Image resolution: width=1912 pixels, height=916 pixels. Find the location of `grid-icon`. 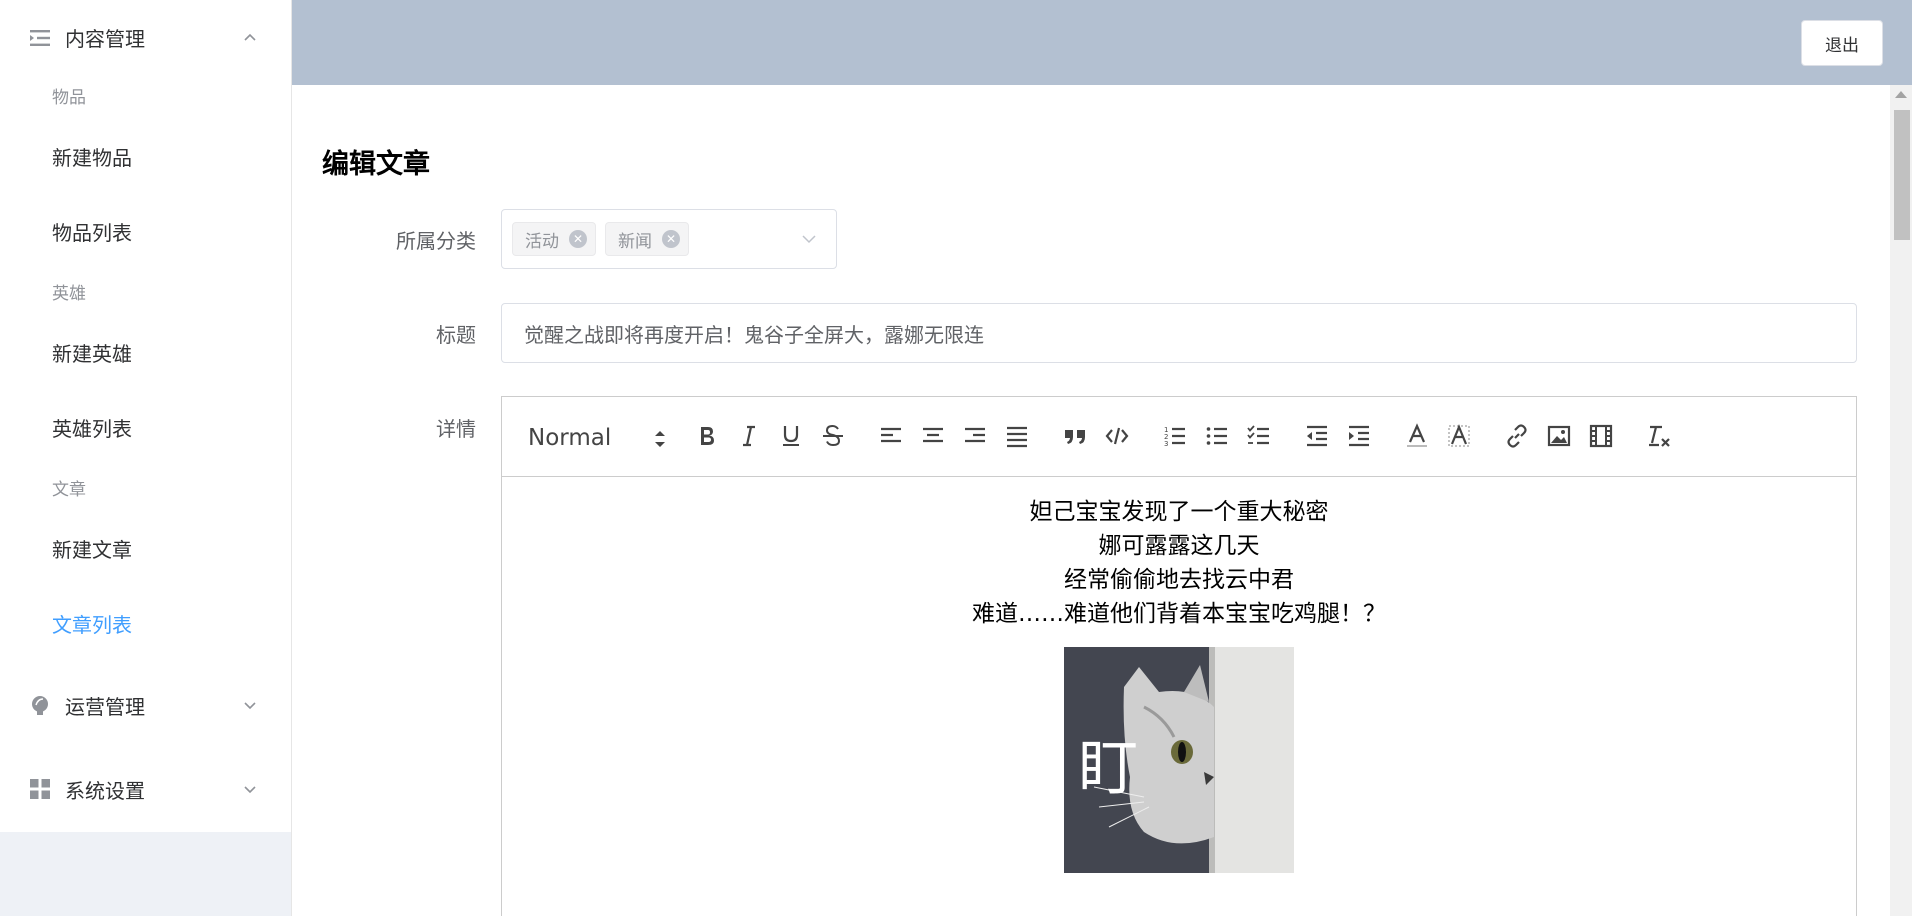

grid-icon is located at coordinates (40, 789).